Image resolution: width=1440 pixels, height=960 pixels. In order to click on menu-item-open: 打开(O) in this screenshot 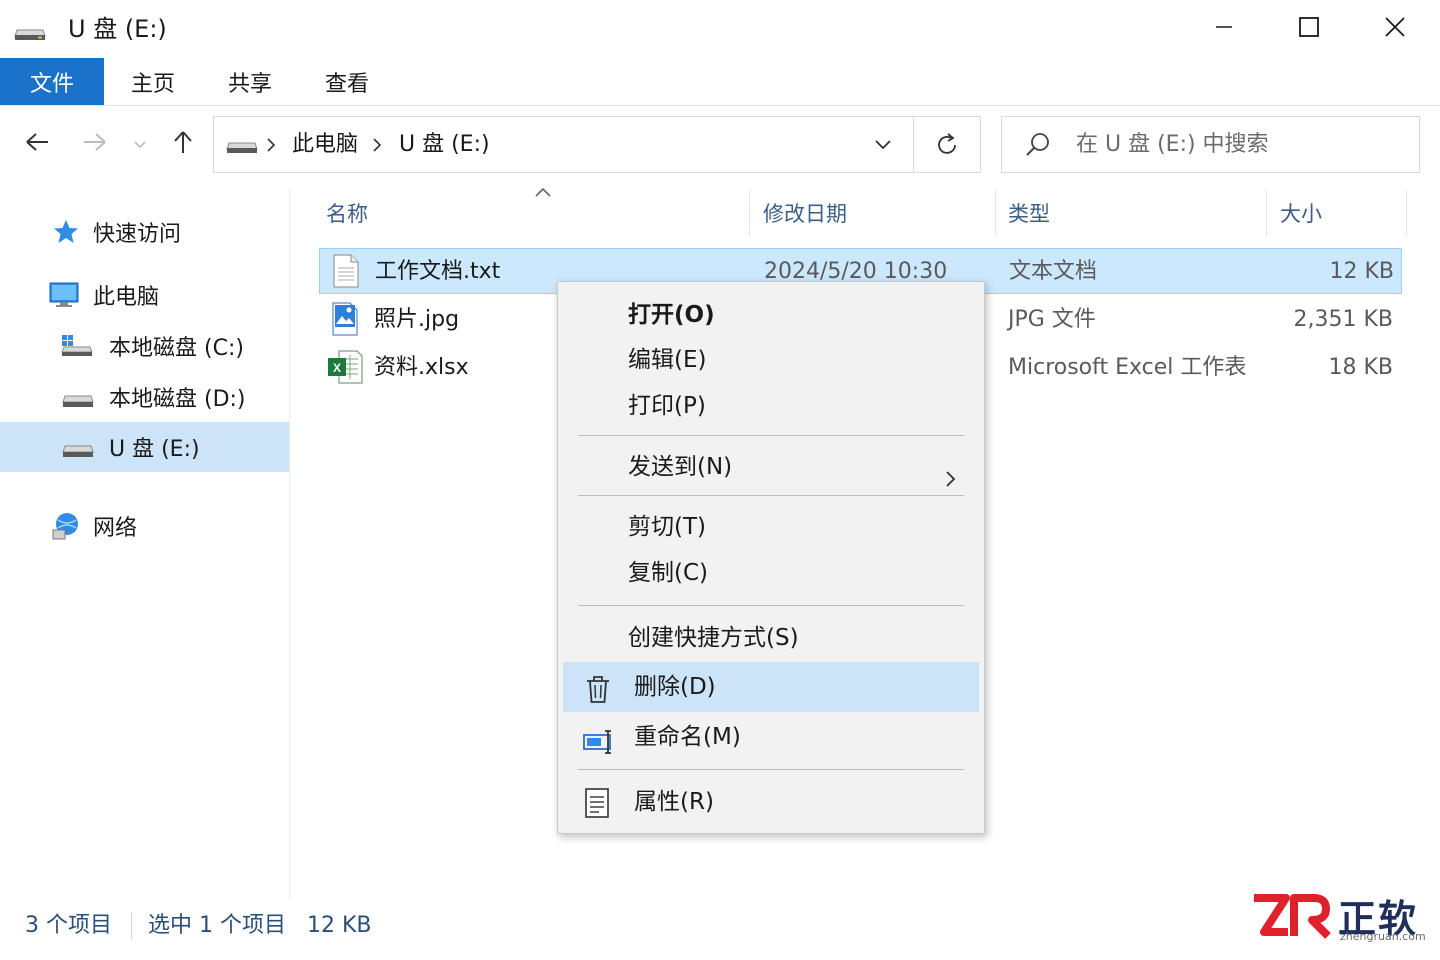, I will do `click(771, 315)`.